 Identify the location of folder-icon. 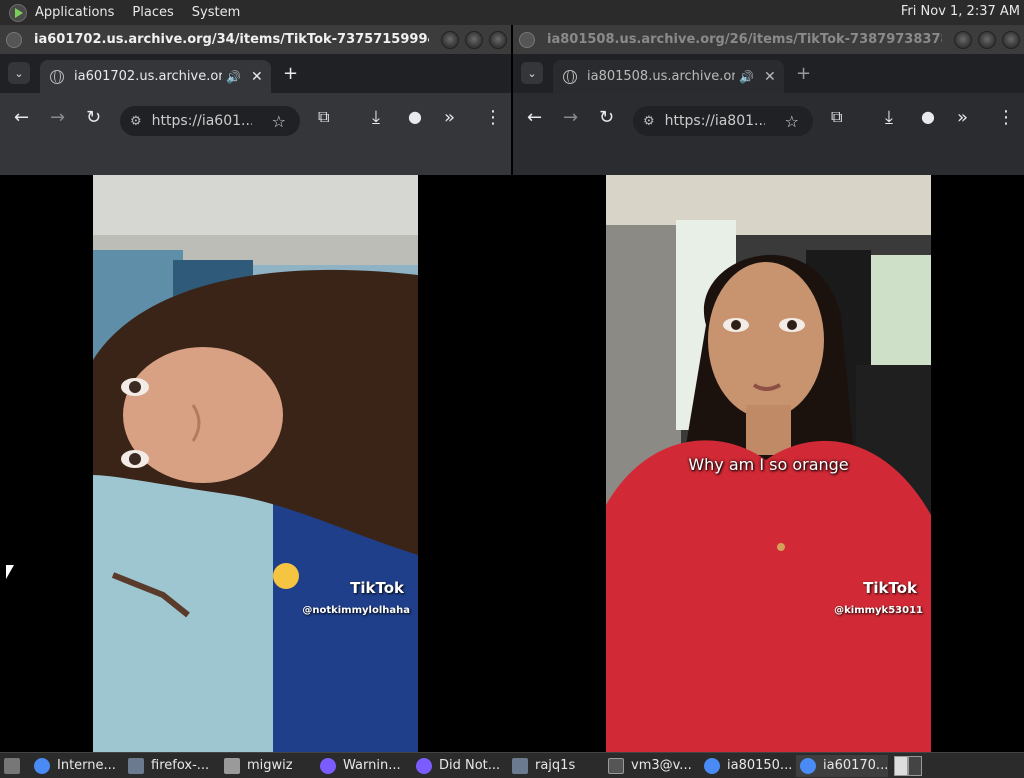
(232, 765).